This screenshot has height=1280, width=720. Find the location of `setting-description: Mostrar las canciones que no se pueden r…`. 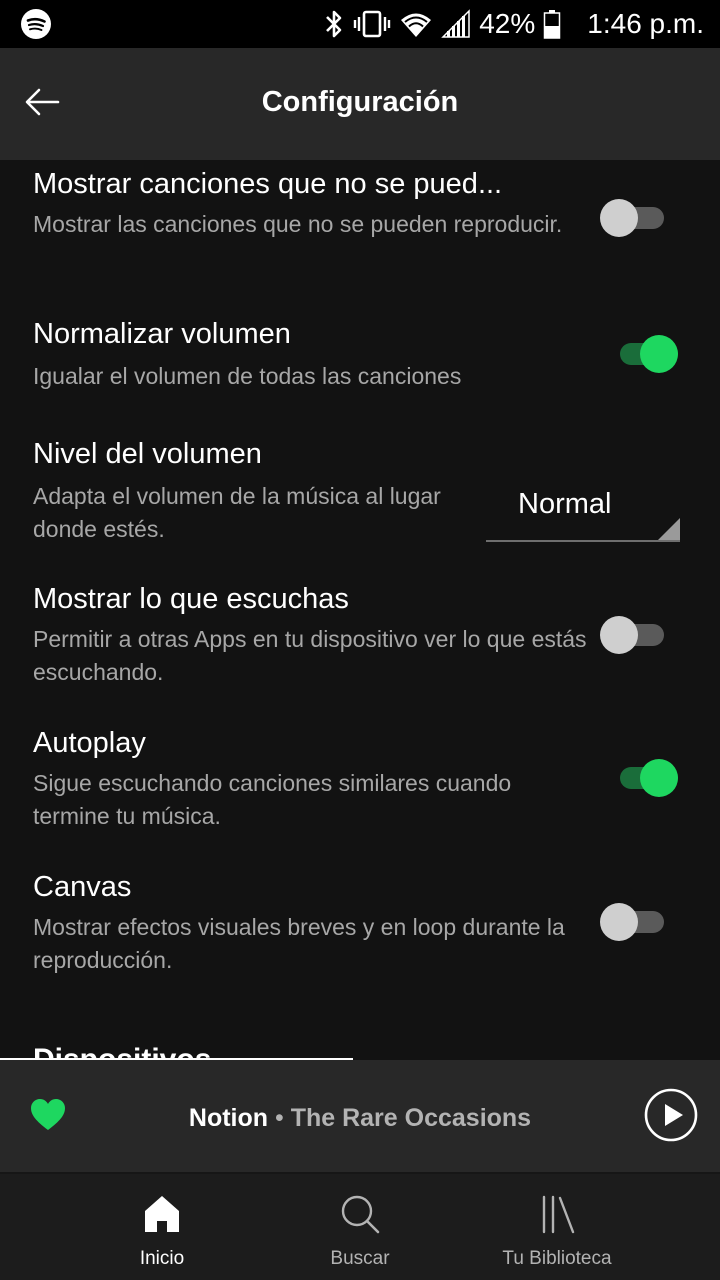

setting-description: Mostrar las canciones que no se pueden r… is located at coordinates (298, 224).